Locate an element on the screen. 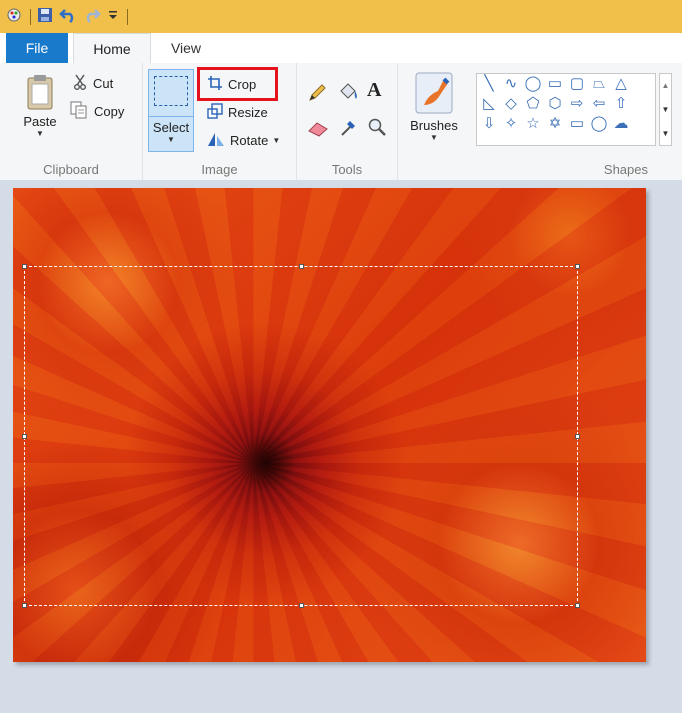 The height and width of the screenshot is (713, 682). redo-icon is located at coordinates (92, 16).